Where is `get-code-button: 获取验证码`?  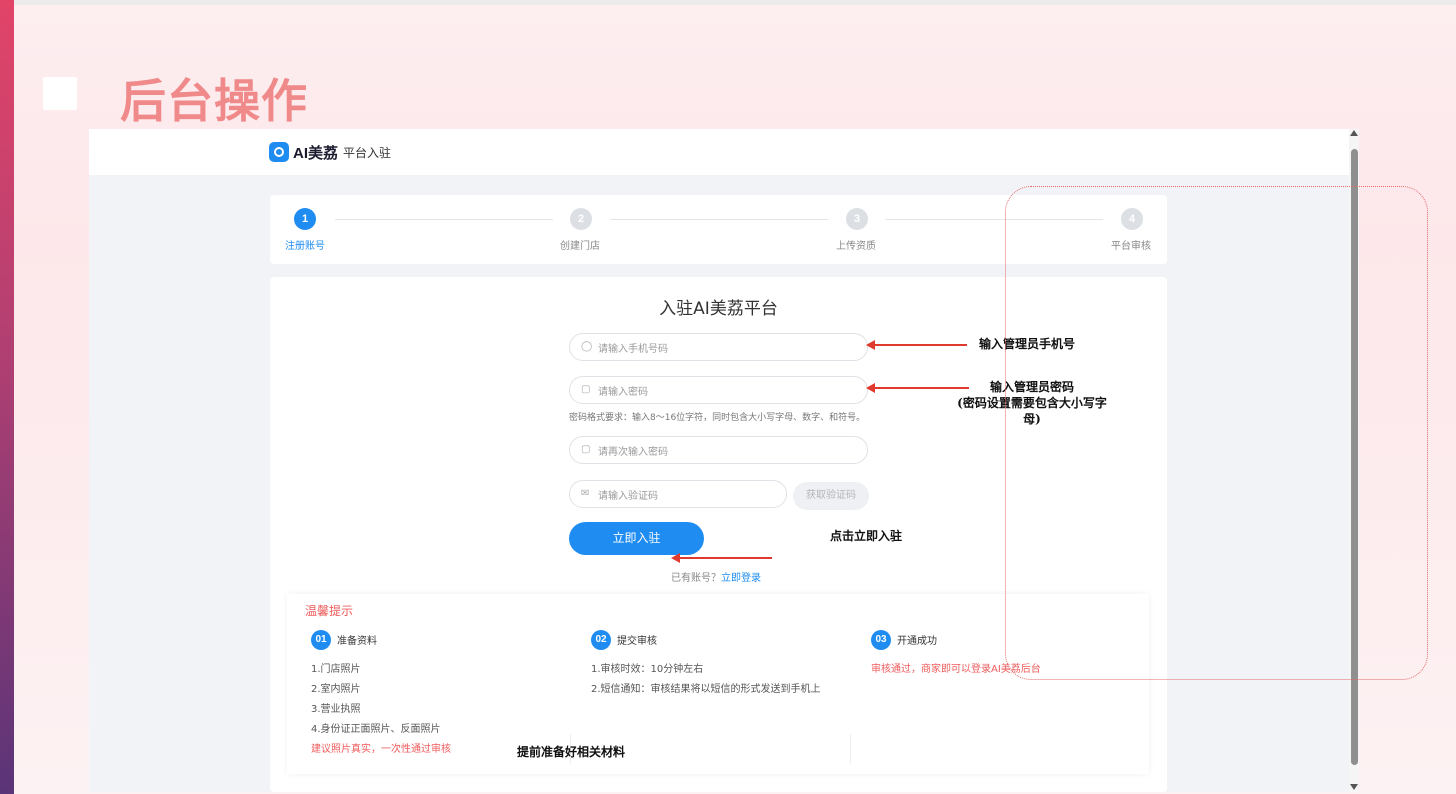
get-code-button: 获取验证码 is located at coordinates (831, 496).